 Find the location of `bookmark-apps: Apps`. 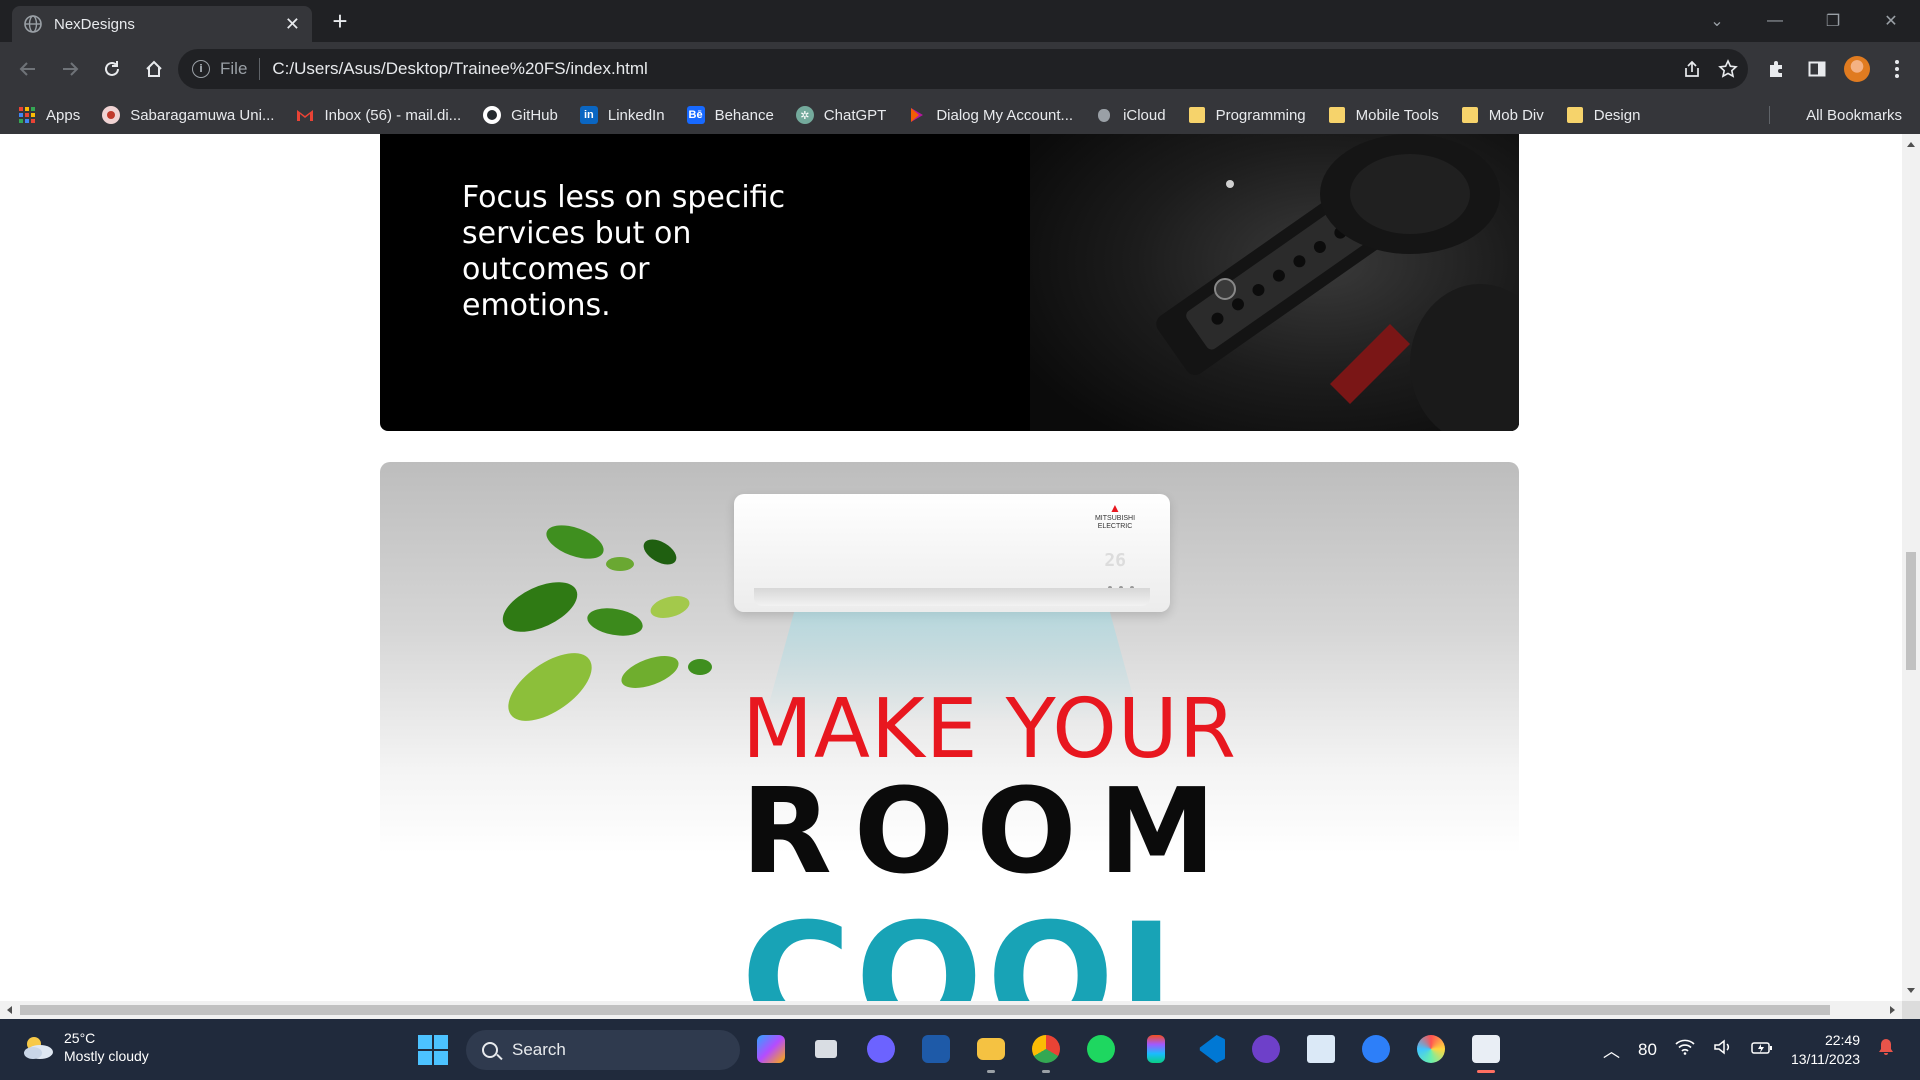

bookmark-apps: Apps is located at coordinates (49, 115).